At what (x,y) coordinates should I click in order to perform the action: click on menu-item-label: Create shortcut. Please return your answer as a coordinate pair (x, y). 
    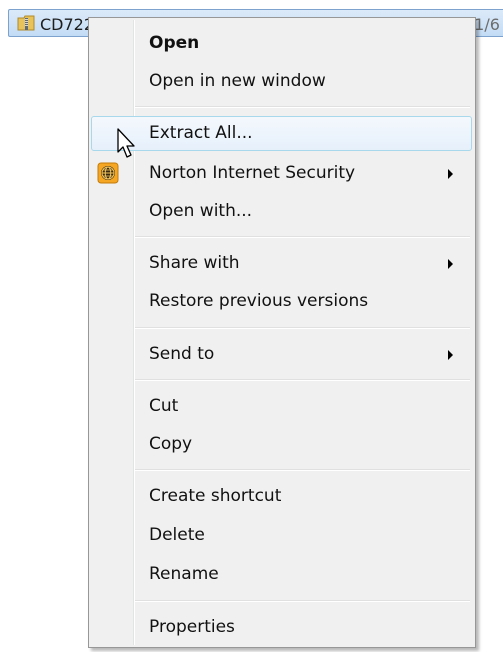
    Looking at the image, I should click on (215, 496).